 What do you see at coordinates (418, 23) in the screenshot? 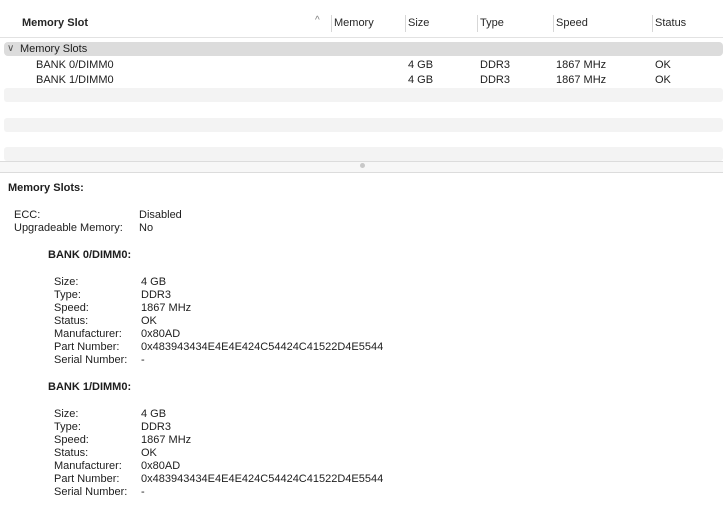
I see `column-header-size: Size` at bounding box center [418, 23].